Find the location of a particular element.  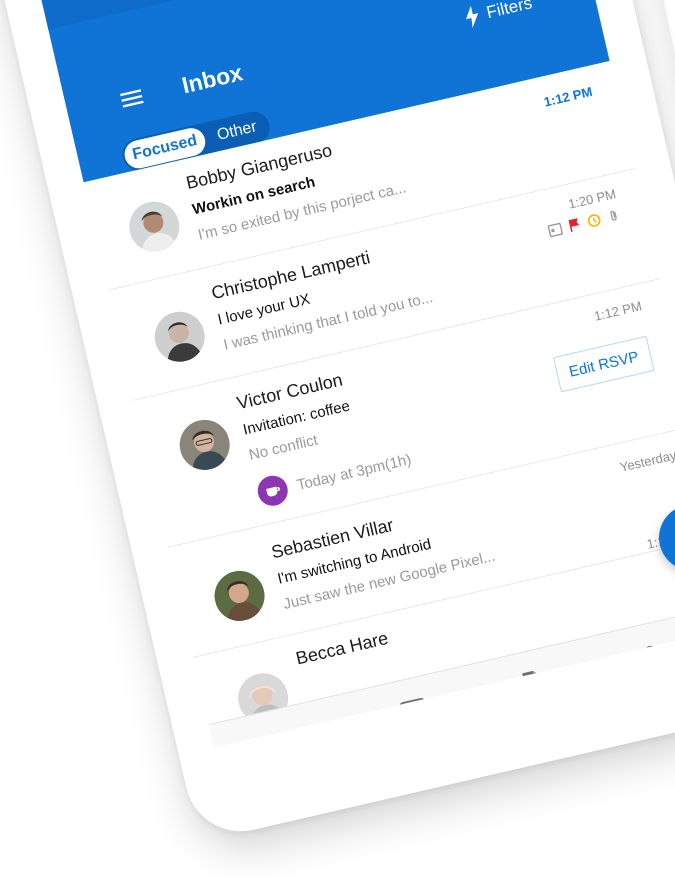

nav-mail is located at coordinates (291, 735).